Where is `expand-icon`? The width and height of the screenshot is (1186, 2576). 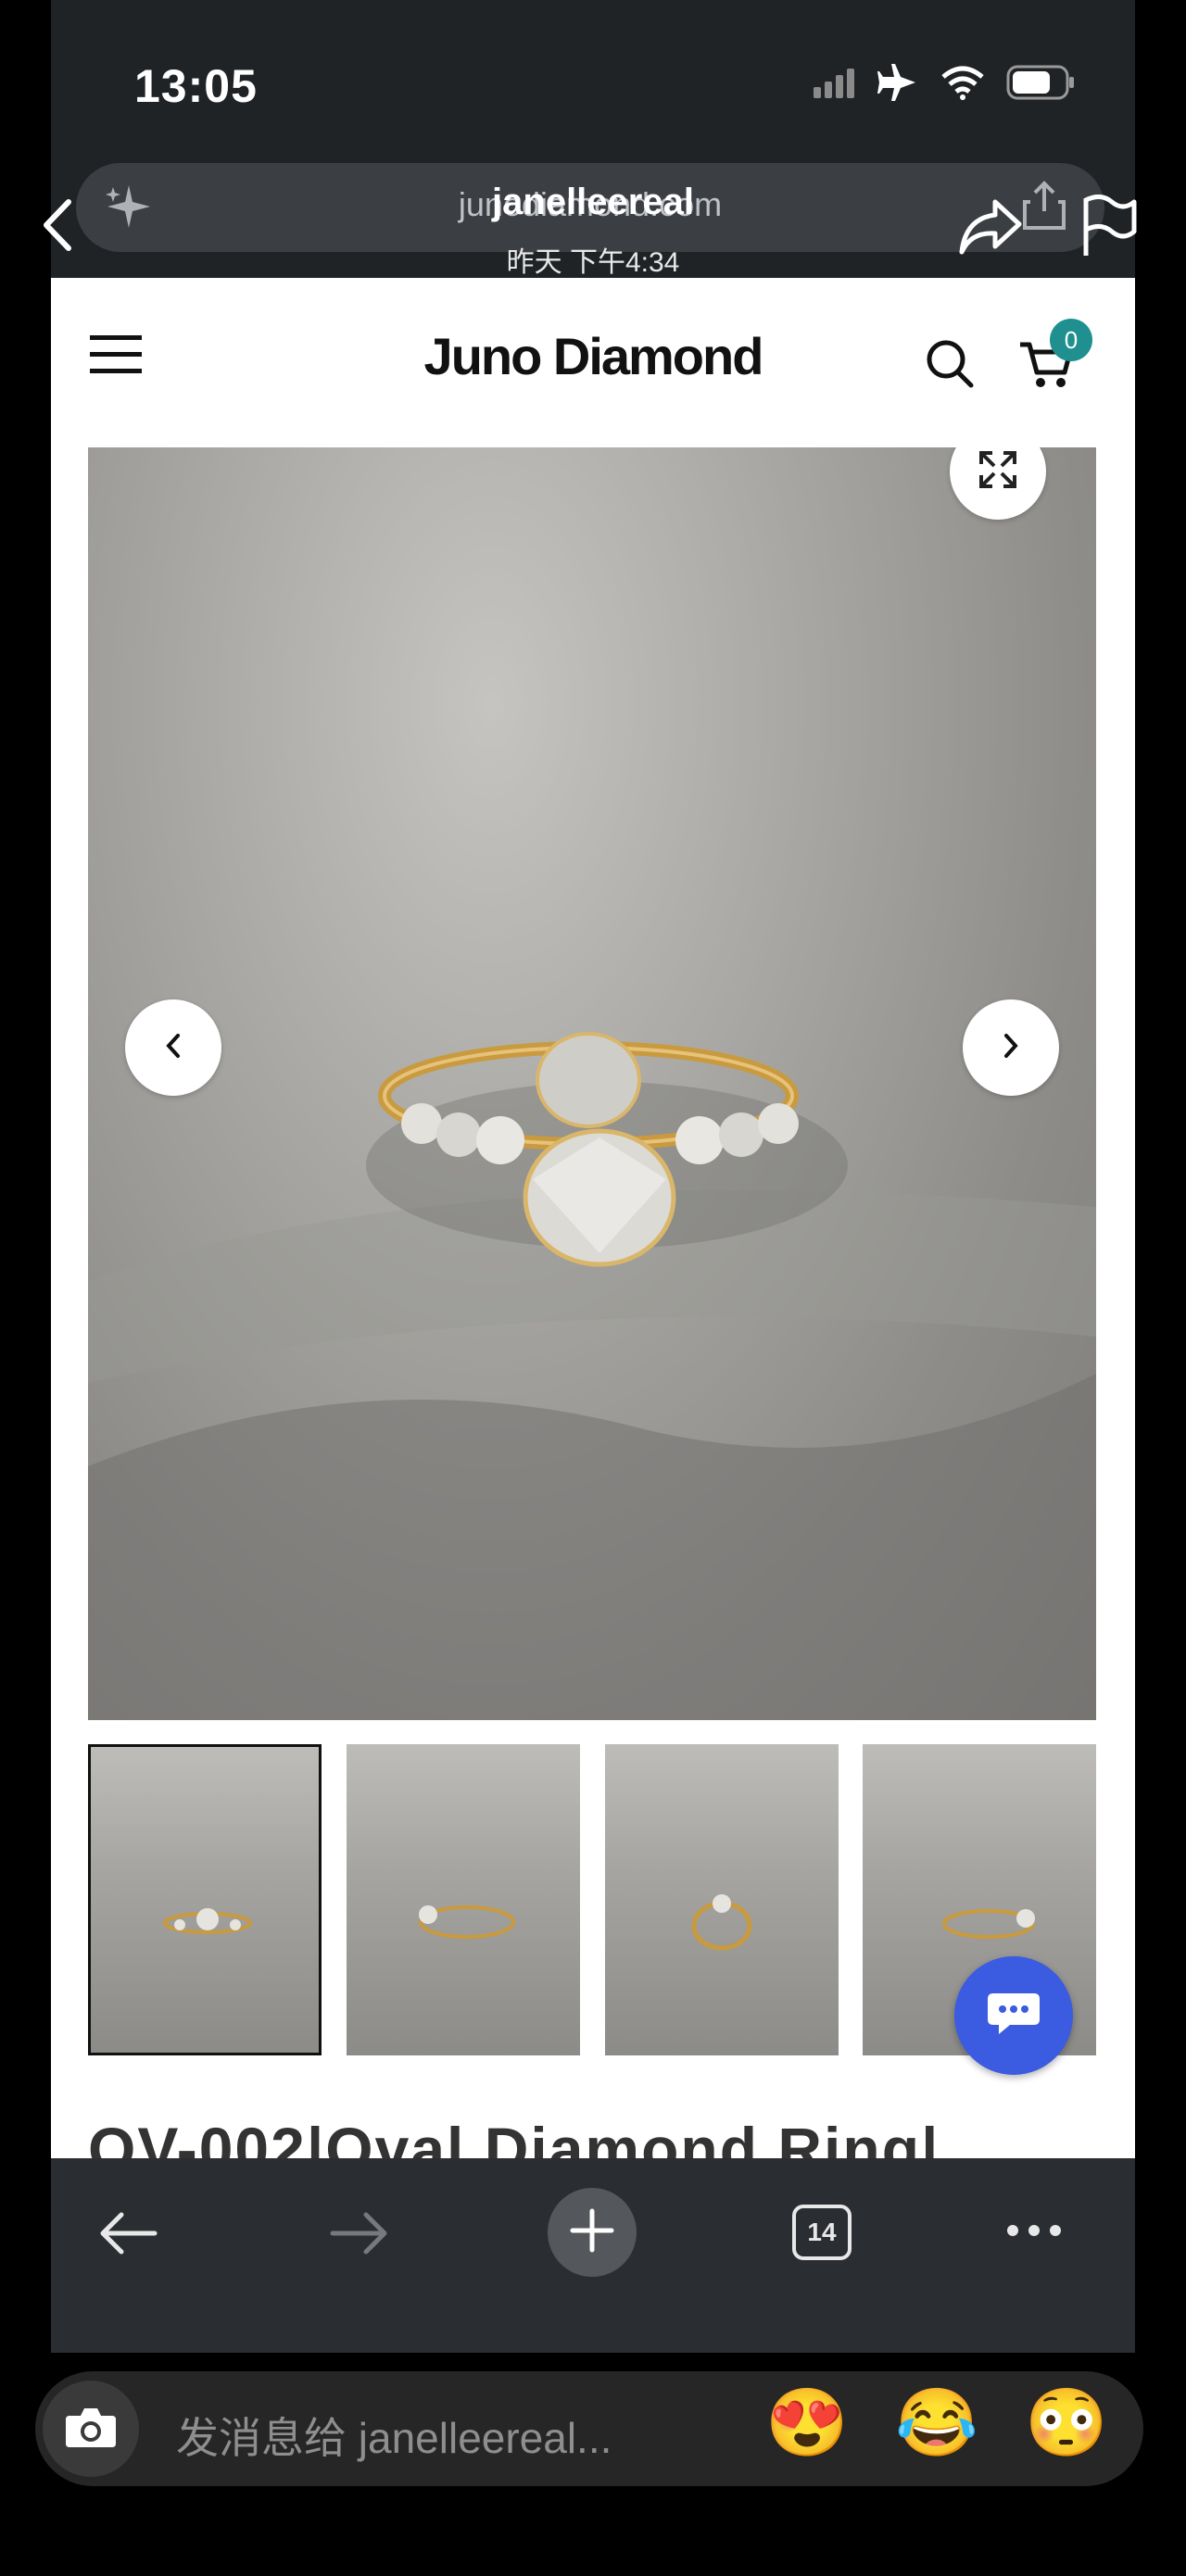 expand-icon is located at coordinates (998, 472).